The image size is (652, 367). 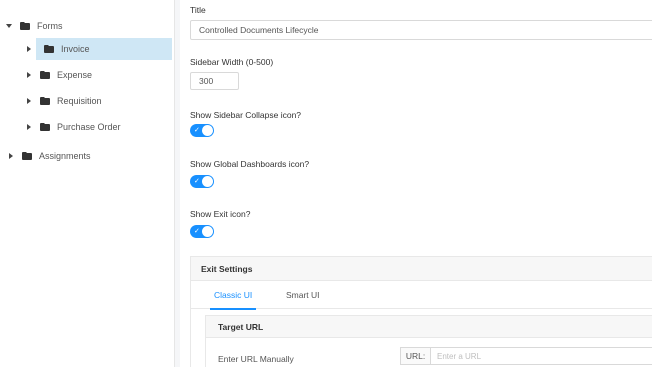 What do you see at coordinates (50, 26) in the screenshot?
I see `tree-item-label: Forms` at bounding box center [50, 26].